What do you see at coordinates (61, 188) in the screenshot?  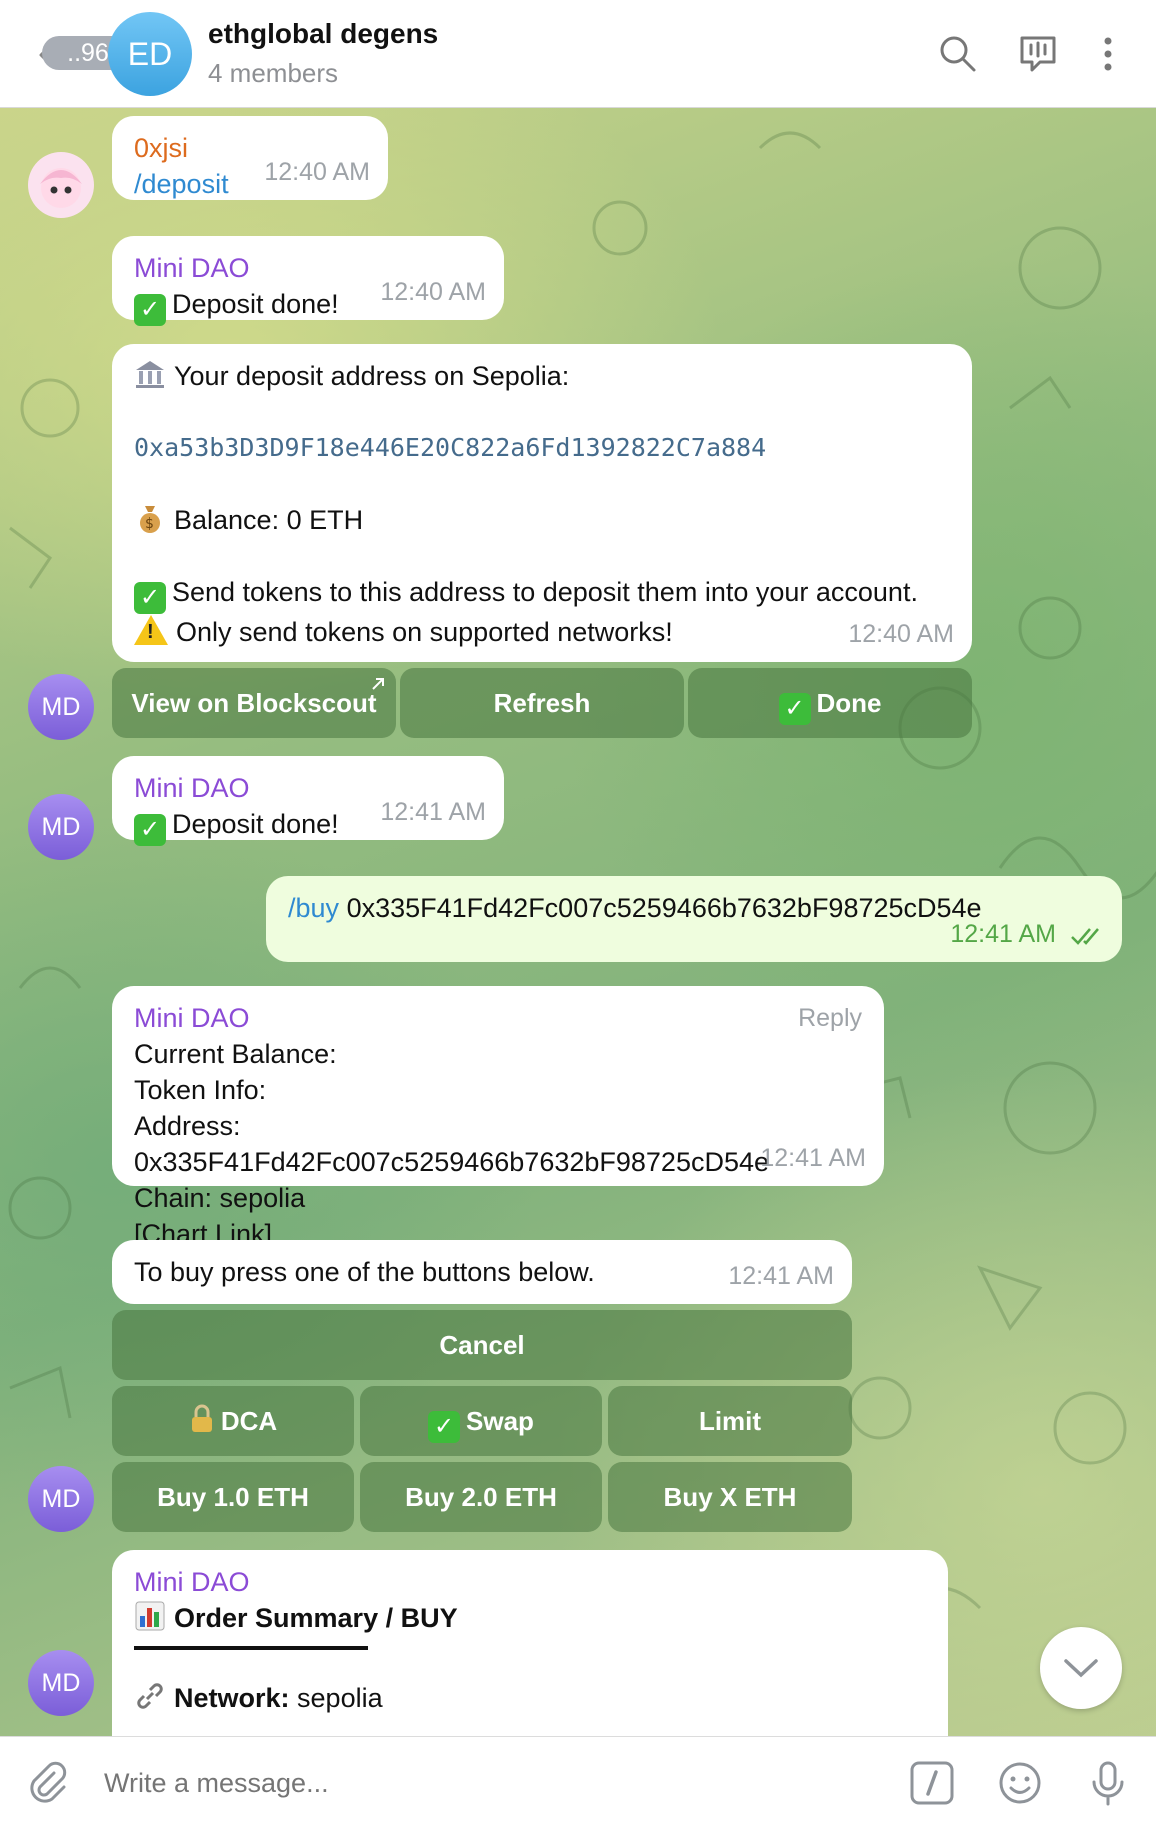 I see `anime-avatar-image` at bounding box center [61, 188].